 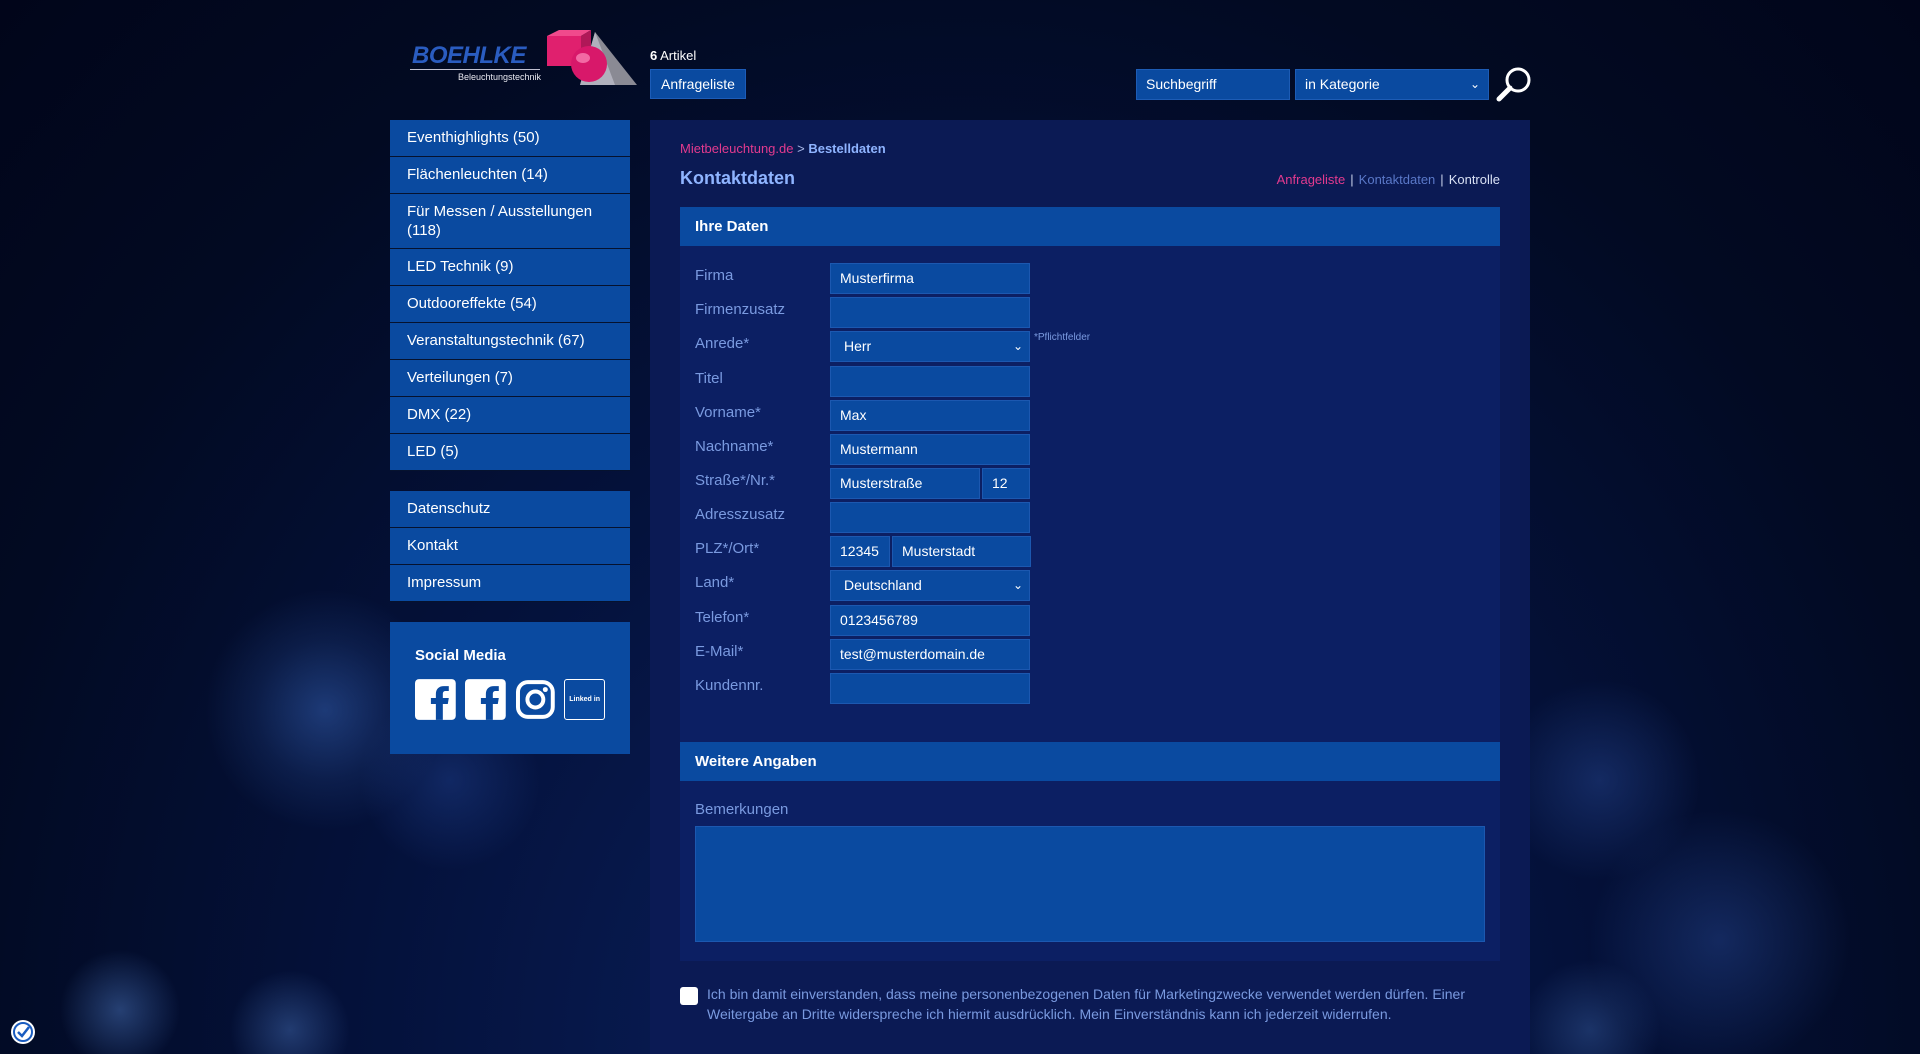 What do you see at coordinates (715, 582) in the screenshot?
I see `label-land: Land*` at bounding box center [715, 582].